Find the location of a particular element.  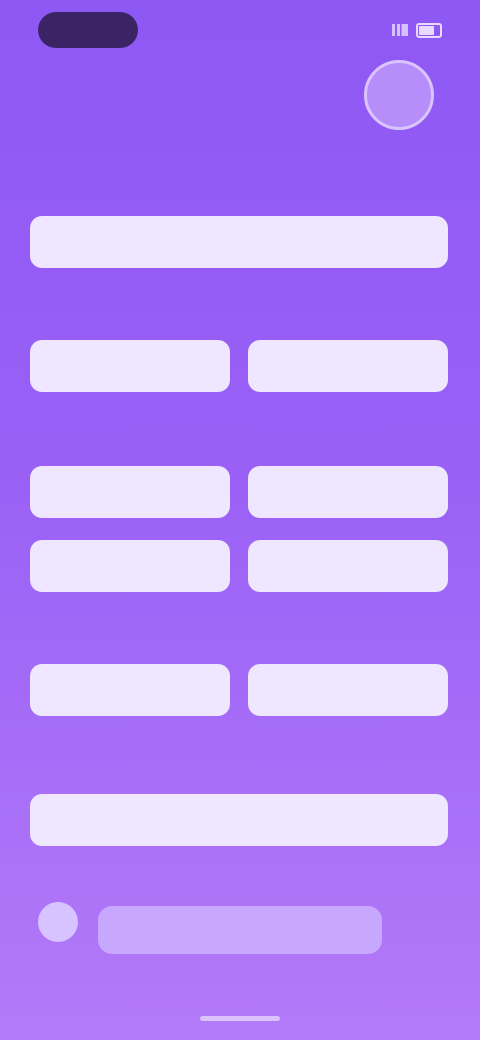

input-field-3d is located at coordinates (348, 566).